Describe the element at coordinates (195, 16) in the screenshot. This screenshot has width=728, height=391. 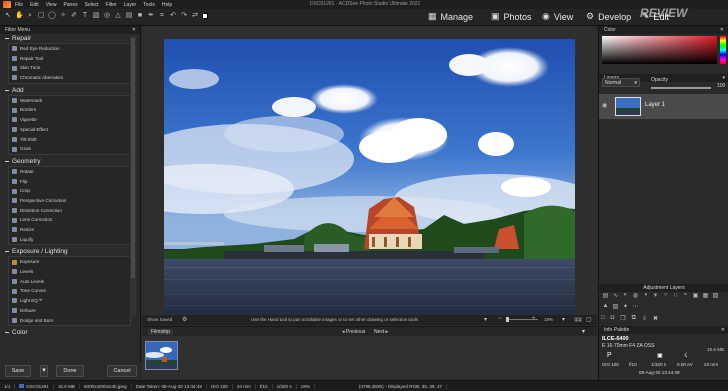
I see `swap-colors-icon: ⇄` at that location.